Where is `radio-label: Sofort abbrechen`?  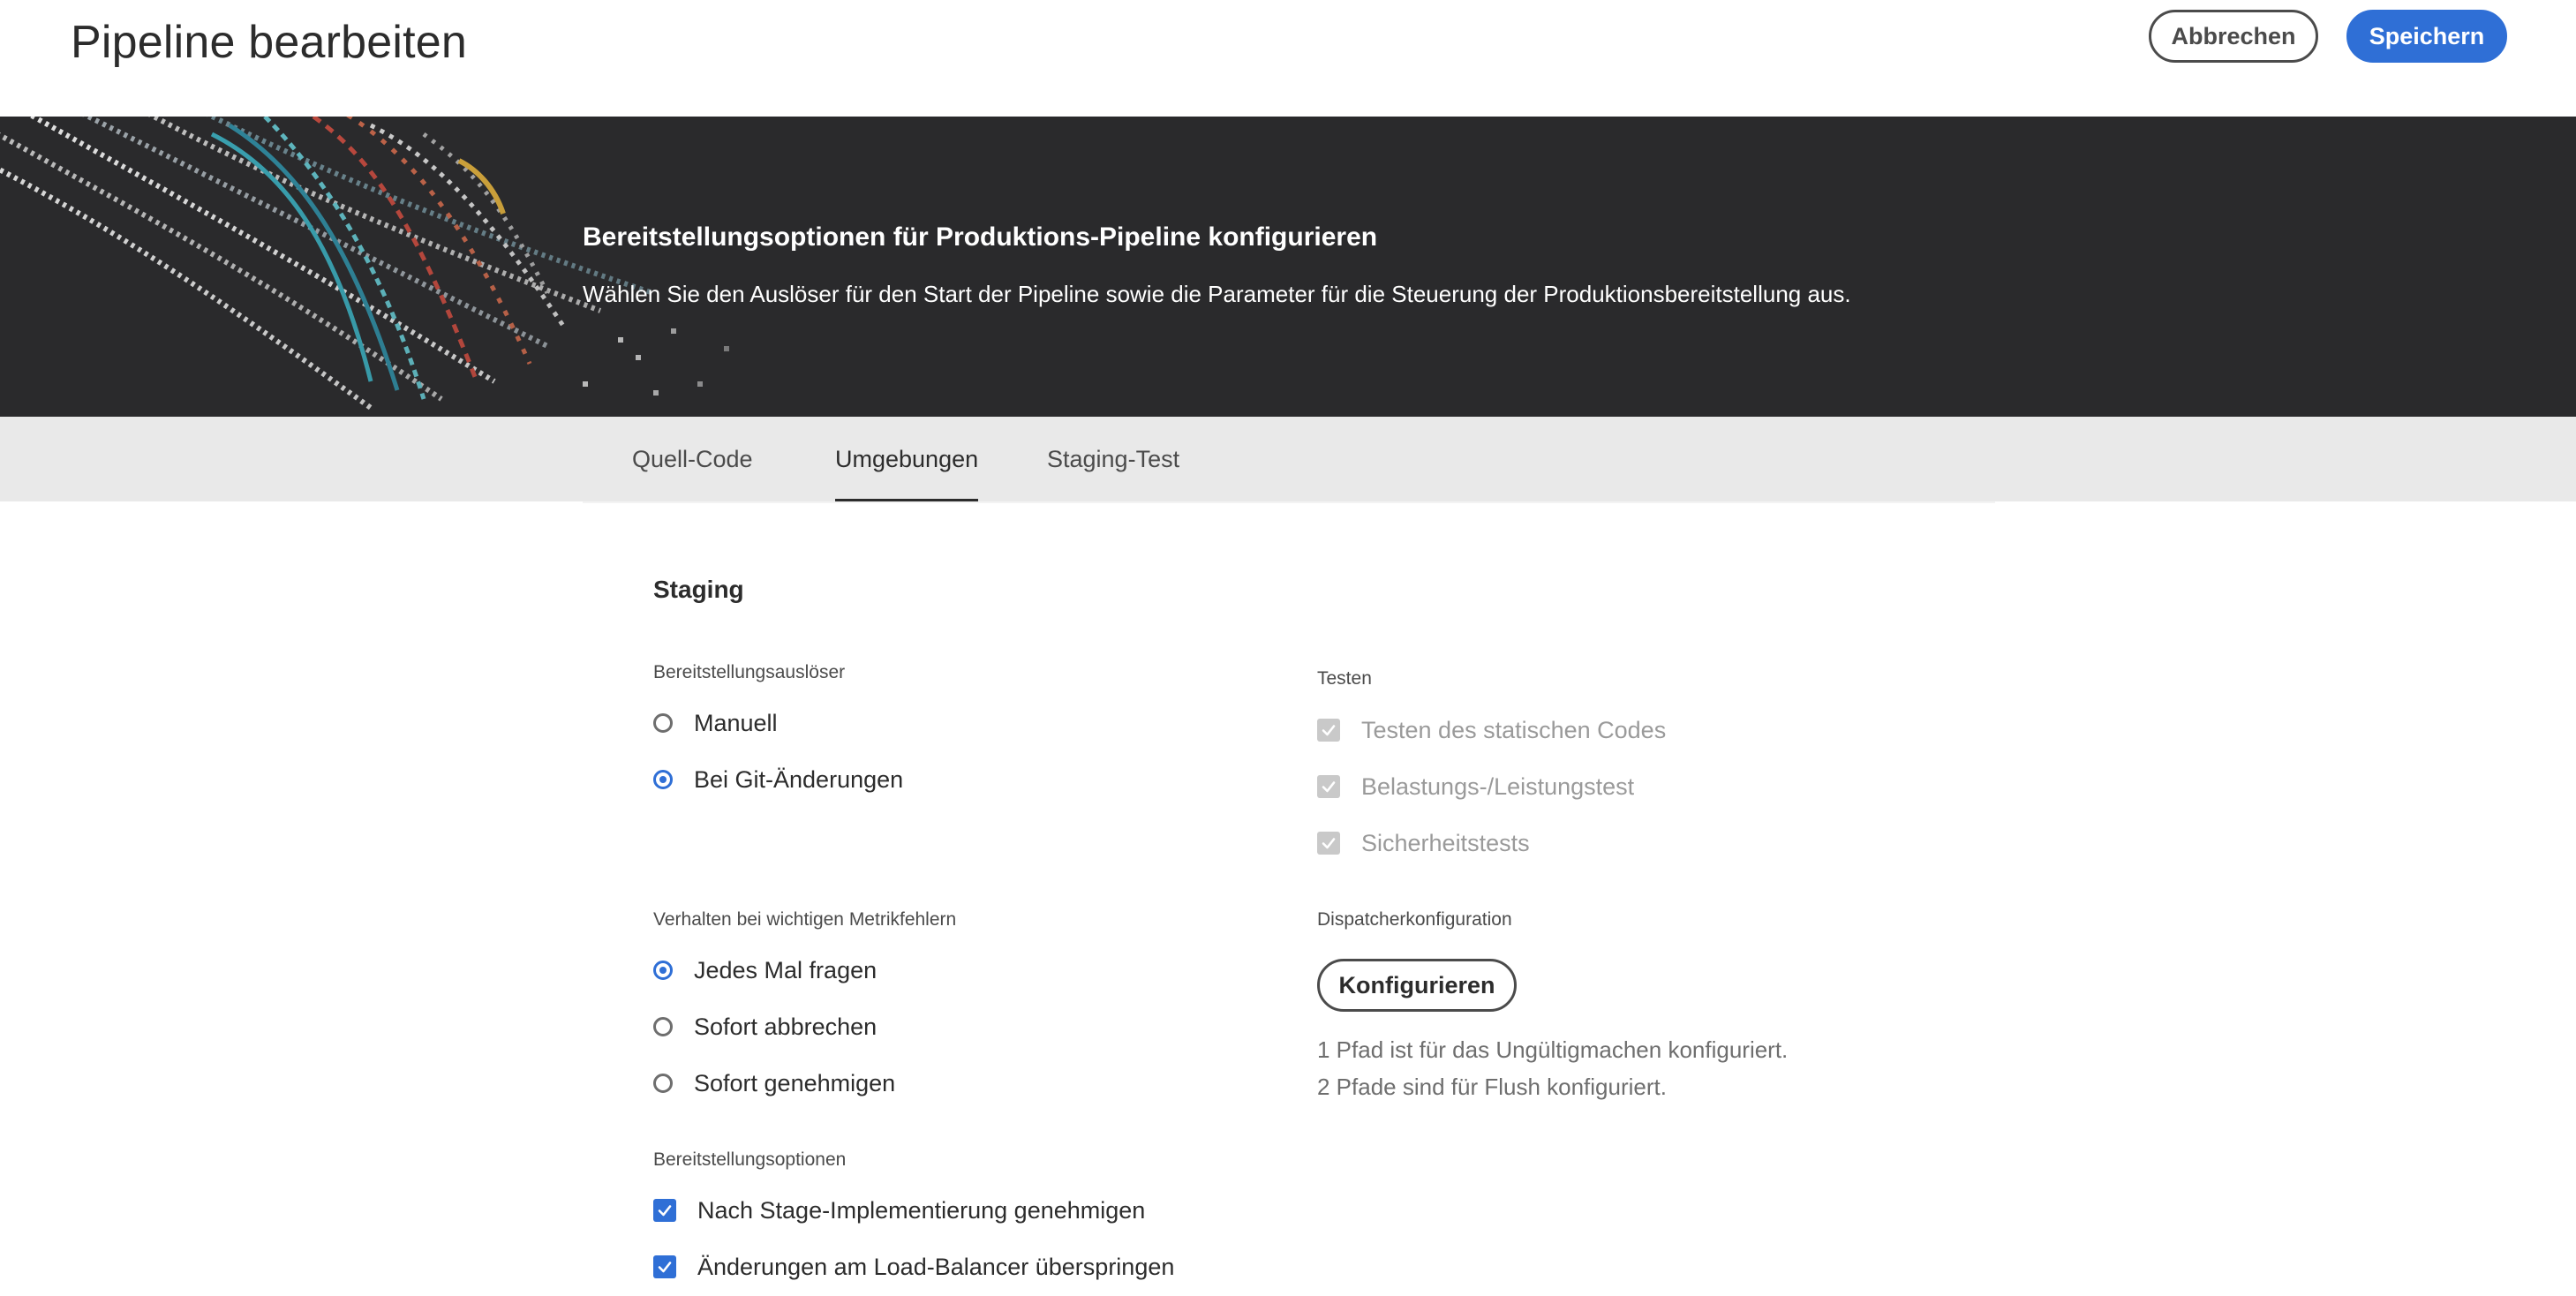 radio-label: Sofort abbrechen is located at coordinates (786, 1026).